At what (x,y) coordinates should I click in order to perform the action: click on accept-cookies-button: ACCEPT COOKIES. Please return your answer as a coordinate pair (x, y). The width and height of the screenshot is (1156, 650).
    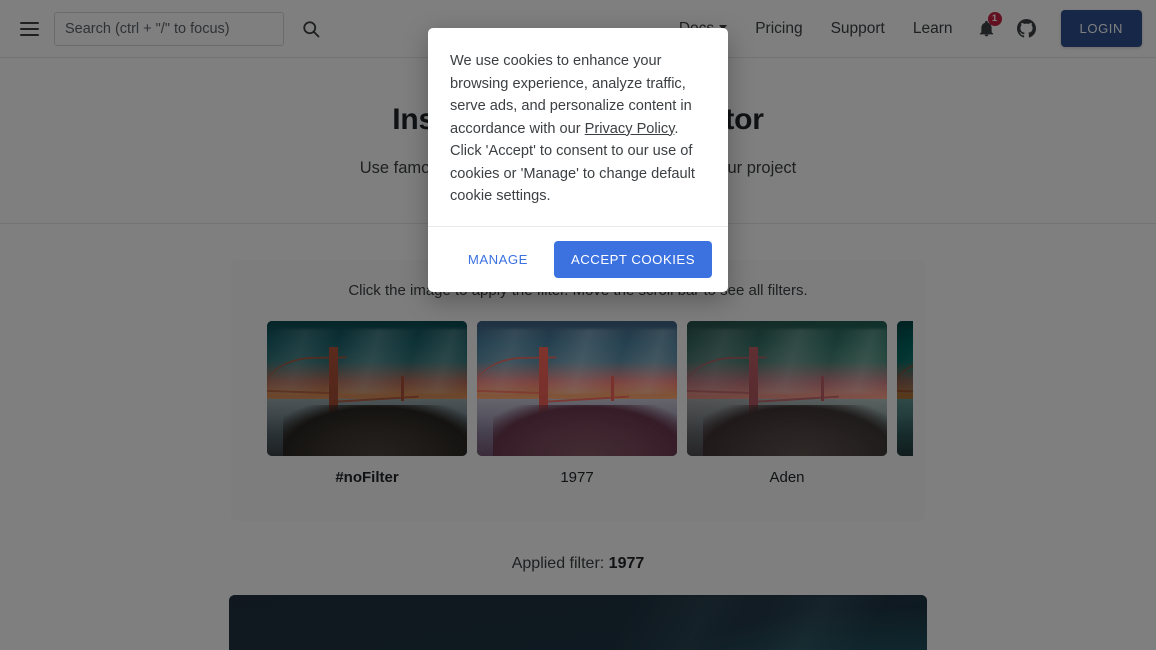
    Looking at the image, I should click on (632, 259).